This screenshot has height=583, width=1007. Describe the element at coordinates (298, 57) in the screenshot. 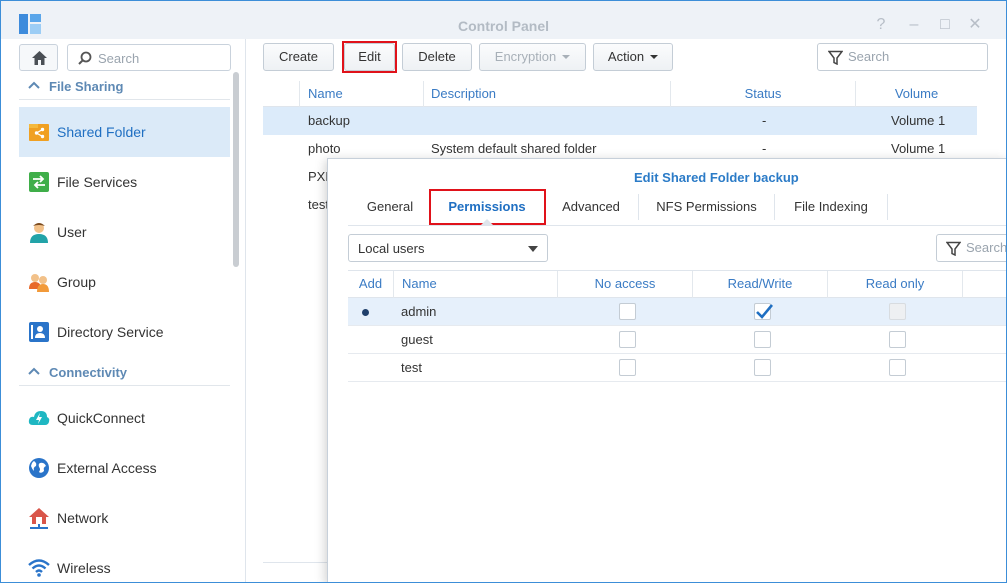

I see `create-button: Create` at that location.